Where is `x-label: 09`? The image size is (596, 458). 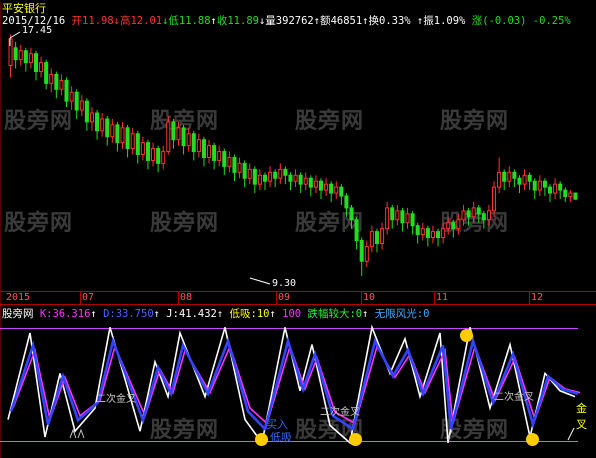 x-label: 09 is located at coordinates (284, 297).